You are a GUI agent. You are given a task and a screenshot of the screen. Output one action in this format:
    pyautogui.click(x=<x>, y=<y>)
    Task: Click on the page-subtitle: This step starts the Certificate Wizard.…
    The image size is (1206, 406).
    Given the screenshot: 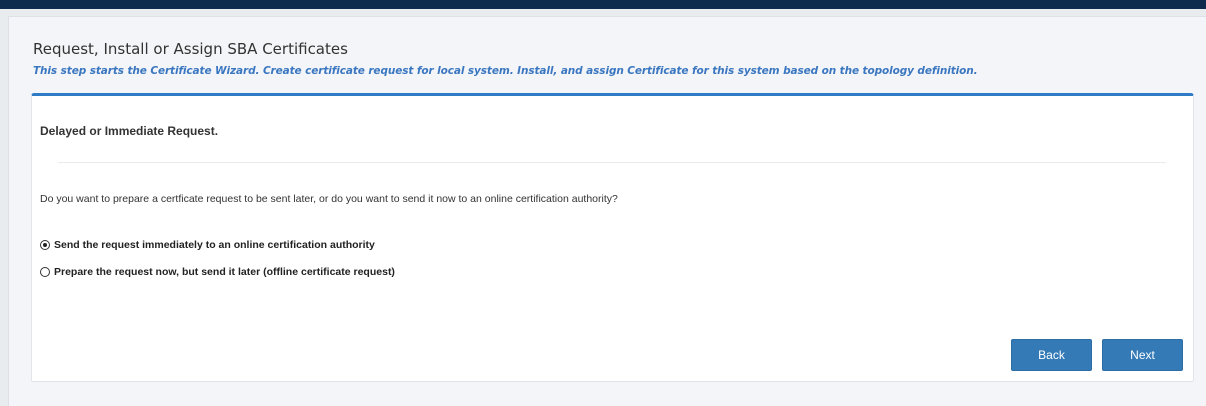 What is the action you would take?
    pyautogui.click(x=505, y=71)
    